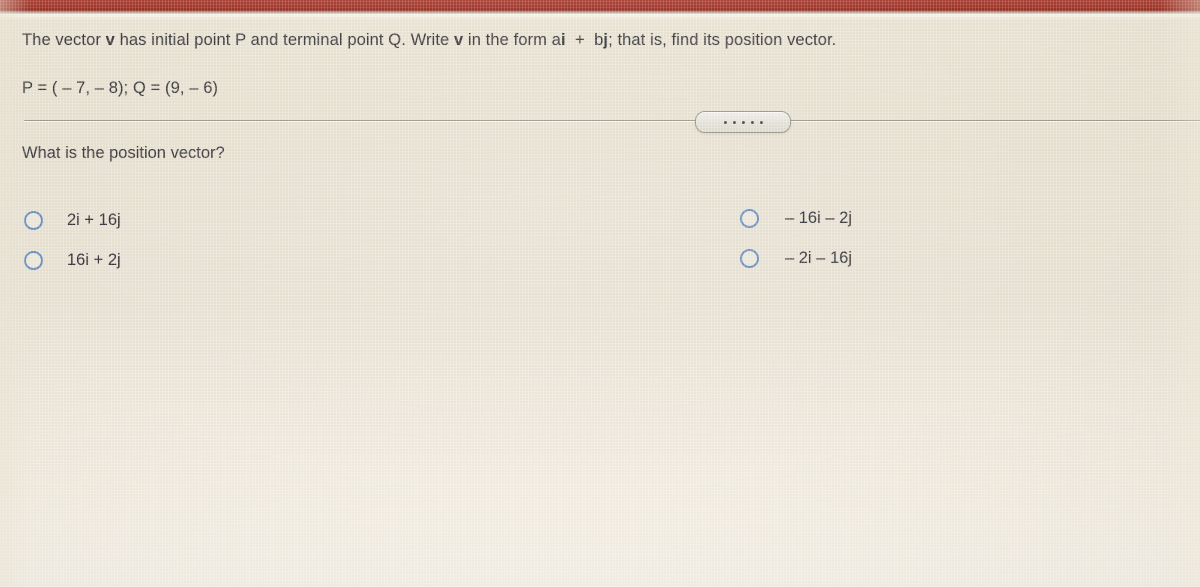 This screenshot has width=1200, height=587. I want to click on given-points: P = ( – 7, – 8); Q = (9, – 6), so click(120, 88).